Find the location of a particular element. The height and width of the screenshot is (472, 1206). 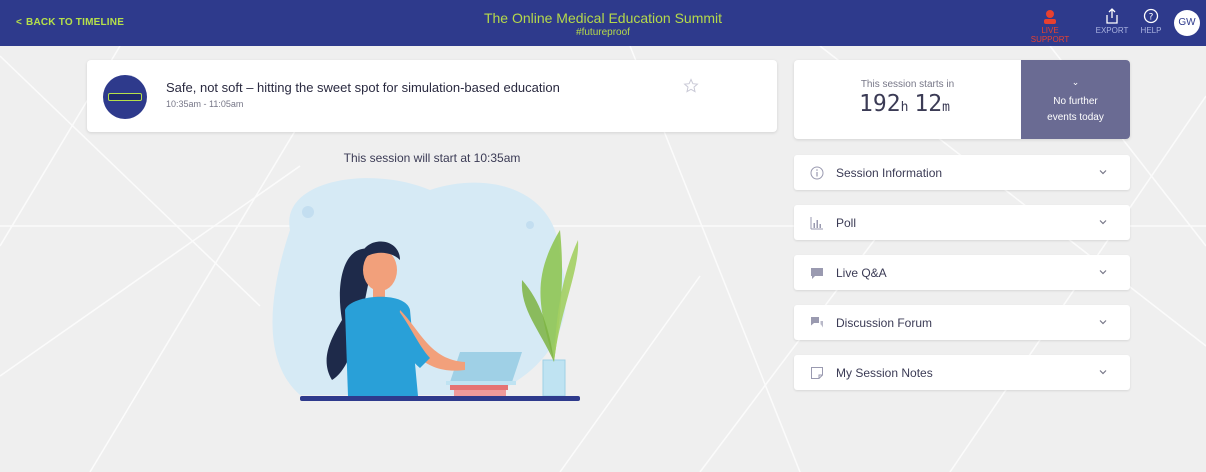

countdown-minutes: 12 is located at coordinates (928, 104).